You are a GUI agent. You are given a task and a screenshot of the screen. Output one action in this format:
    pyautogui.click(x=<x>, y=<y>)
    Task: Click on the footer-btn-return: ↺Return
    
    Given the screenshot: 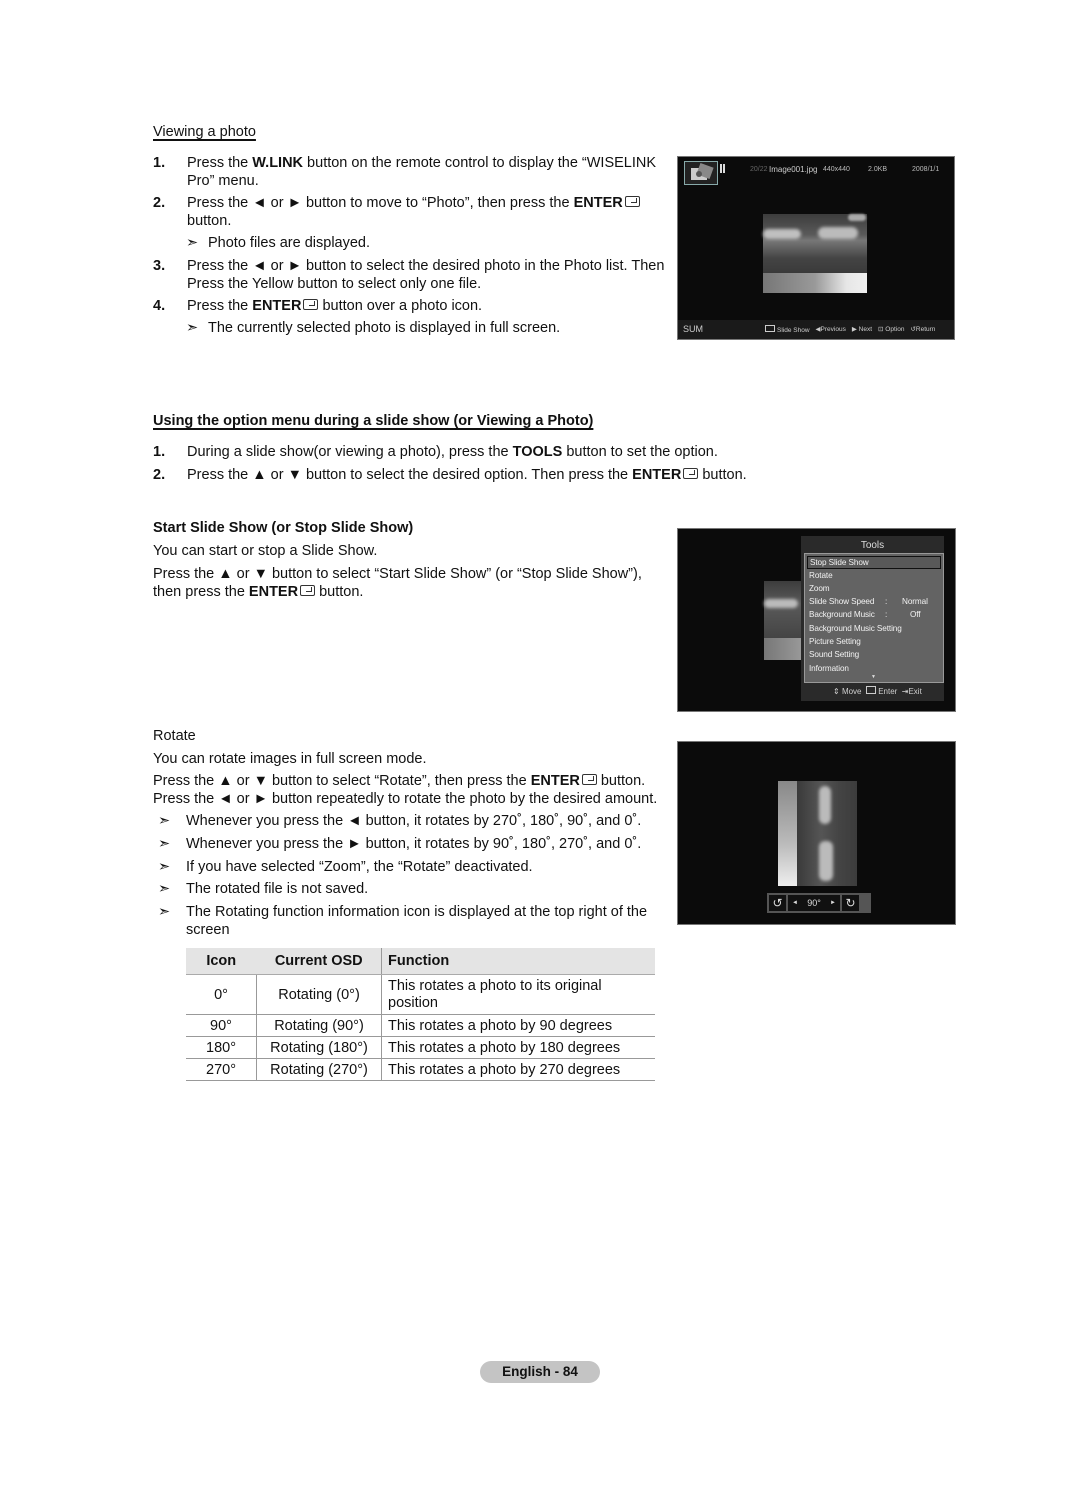 What is the action you would take?
    pyautogui.click(x=922, y=329)
    